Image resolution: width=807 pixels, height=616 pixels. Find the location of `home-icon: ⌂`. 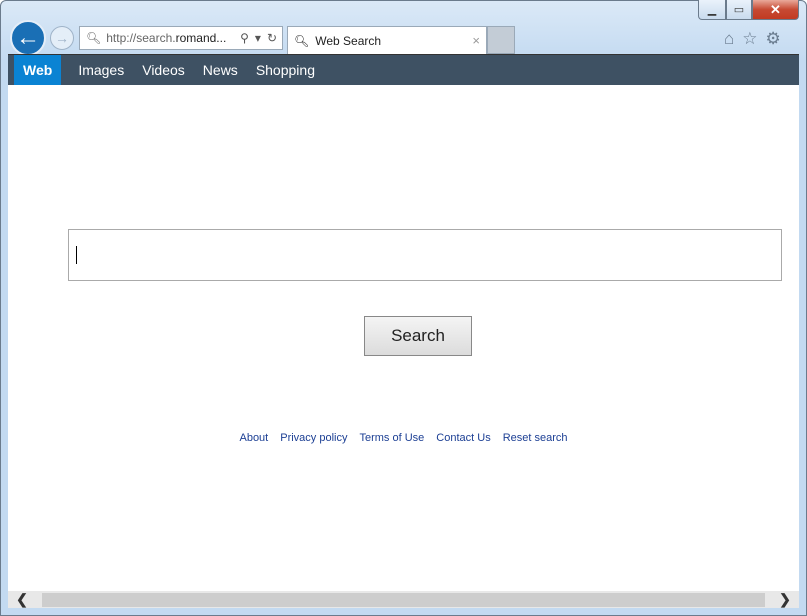

home-icon: ⌂ is located at coordinates (729, 39).